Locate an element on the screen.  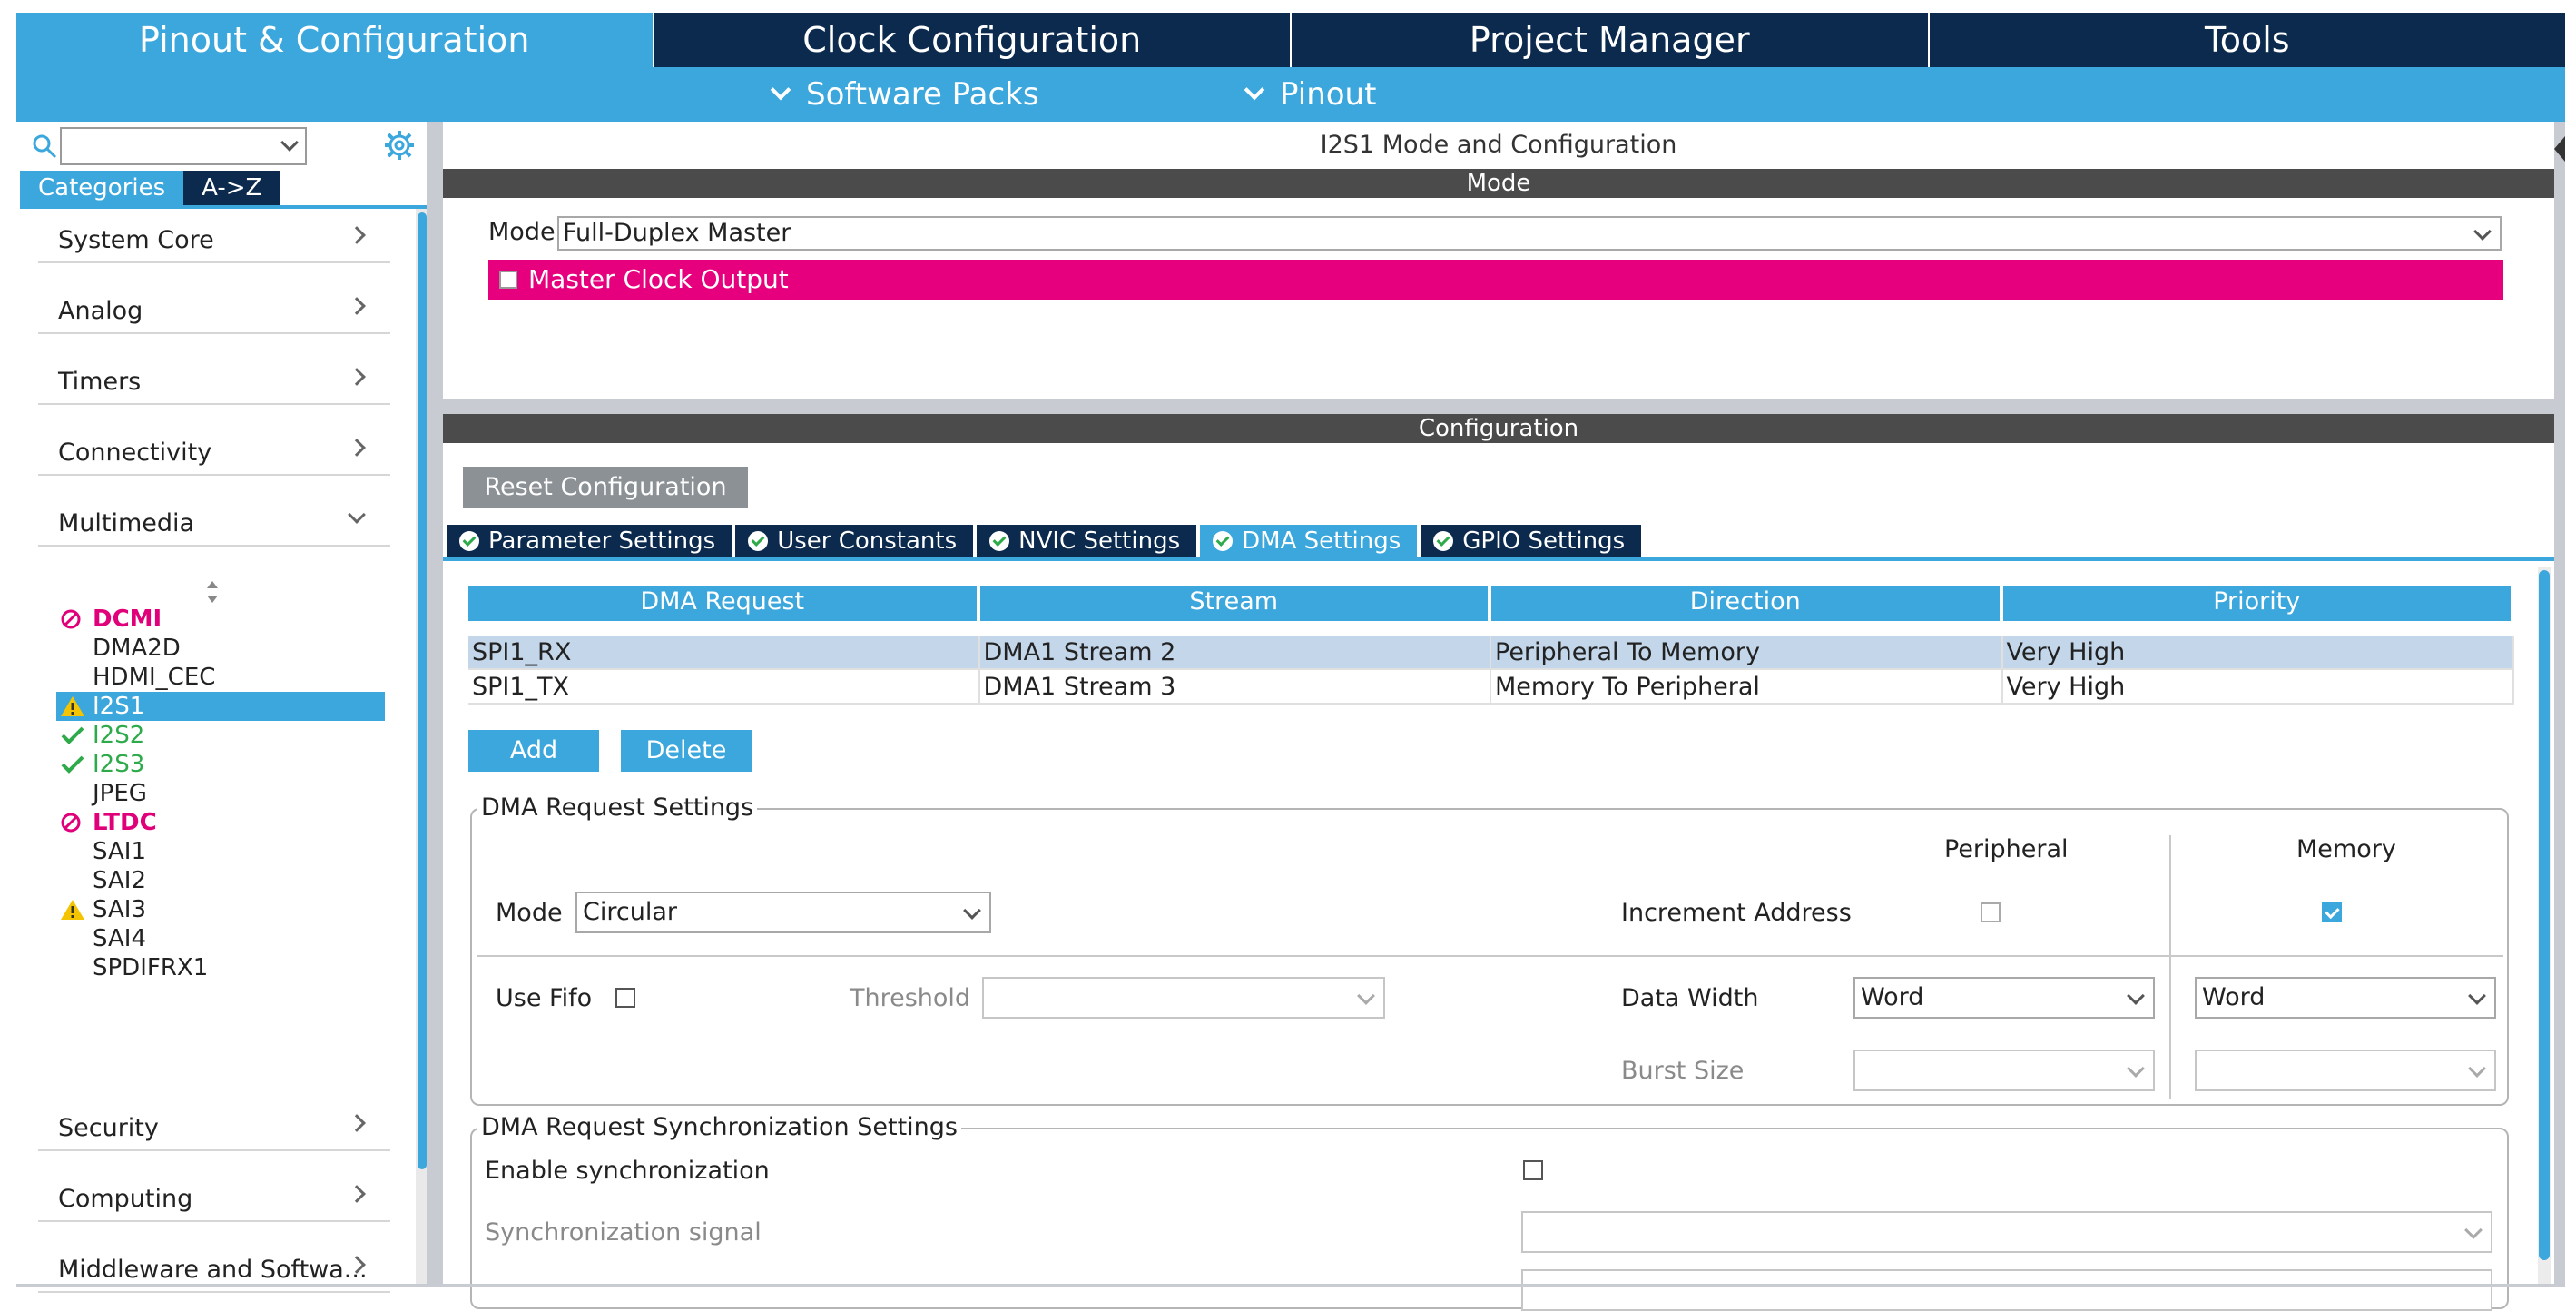
item-i2s1: I2S1 is located at coordinates (220, 706).